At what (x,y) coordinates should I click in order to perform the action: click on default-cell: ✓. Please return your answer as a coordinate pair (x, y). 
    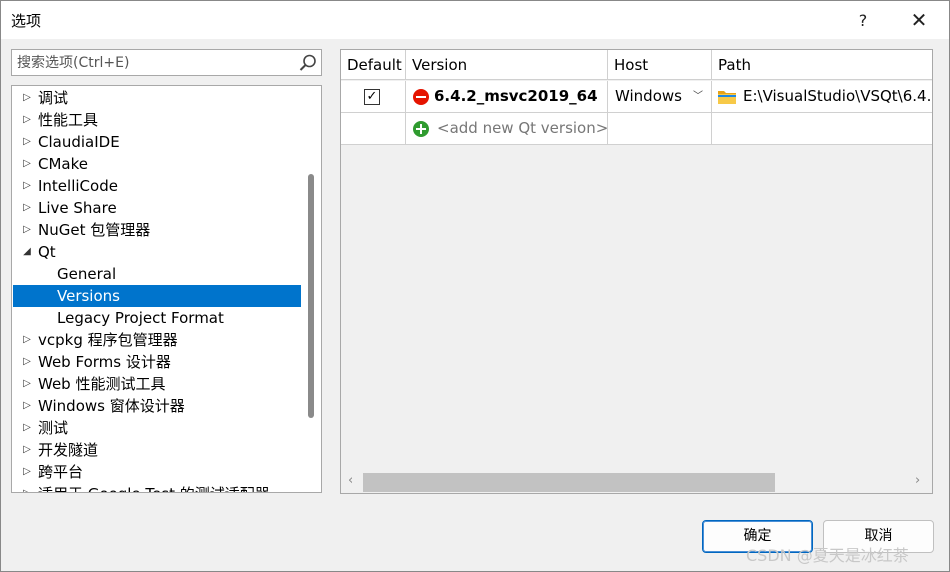
    Looking at the image, I should click on (373, 96).